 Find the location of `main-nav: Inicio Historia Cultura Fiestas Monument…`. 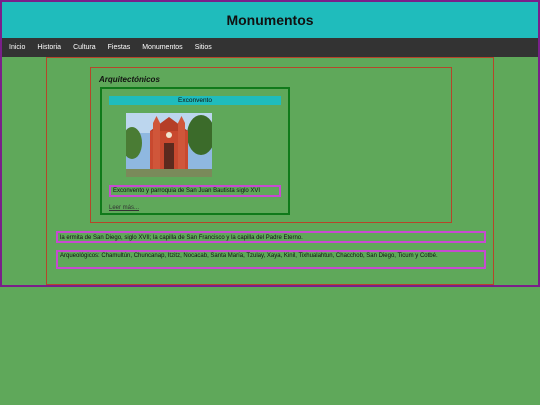

main-nav: Inicio Historia Cultura Fiestas Monument… is located at coordinates (270, 47).